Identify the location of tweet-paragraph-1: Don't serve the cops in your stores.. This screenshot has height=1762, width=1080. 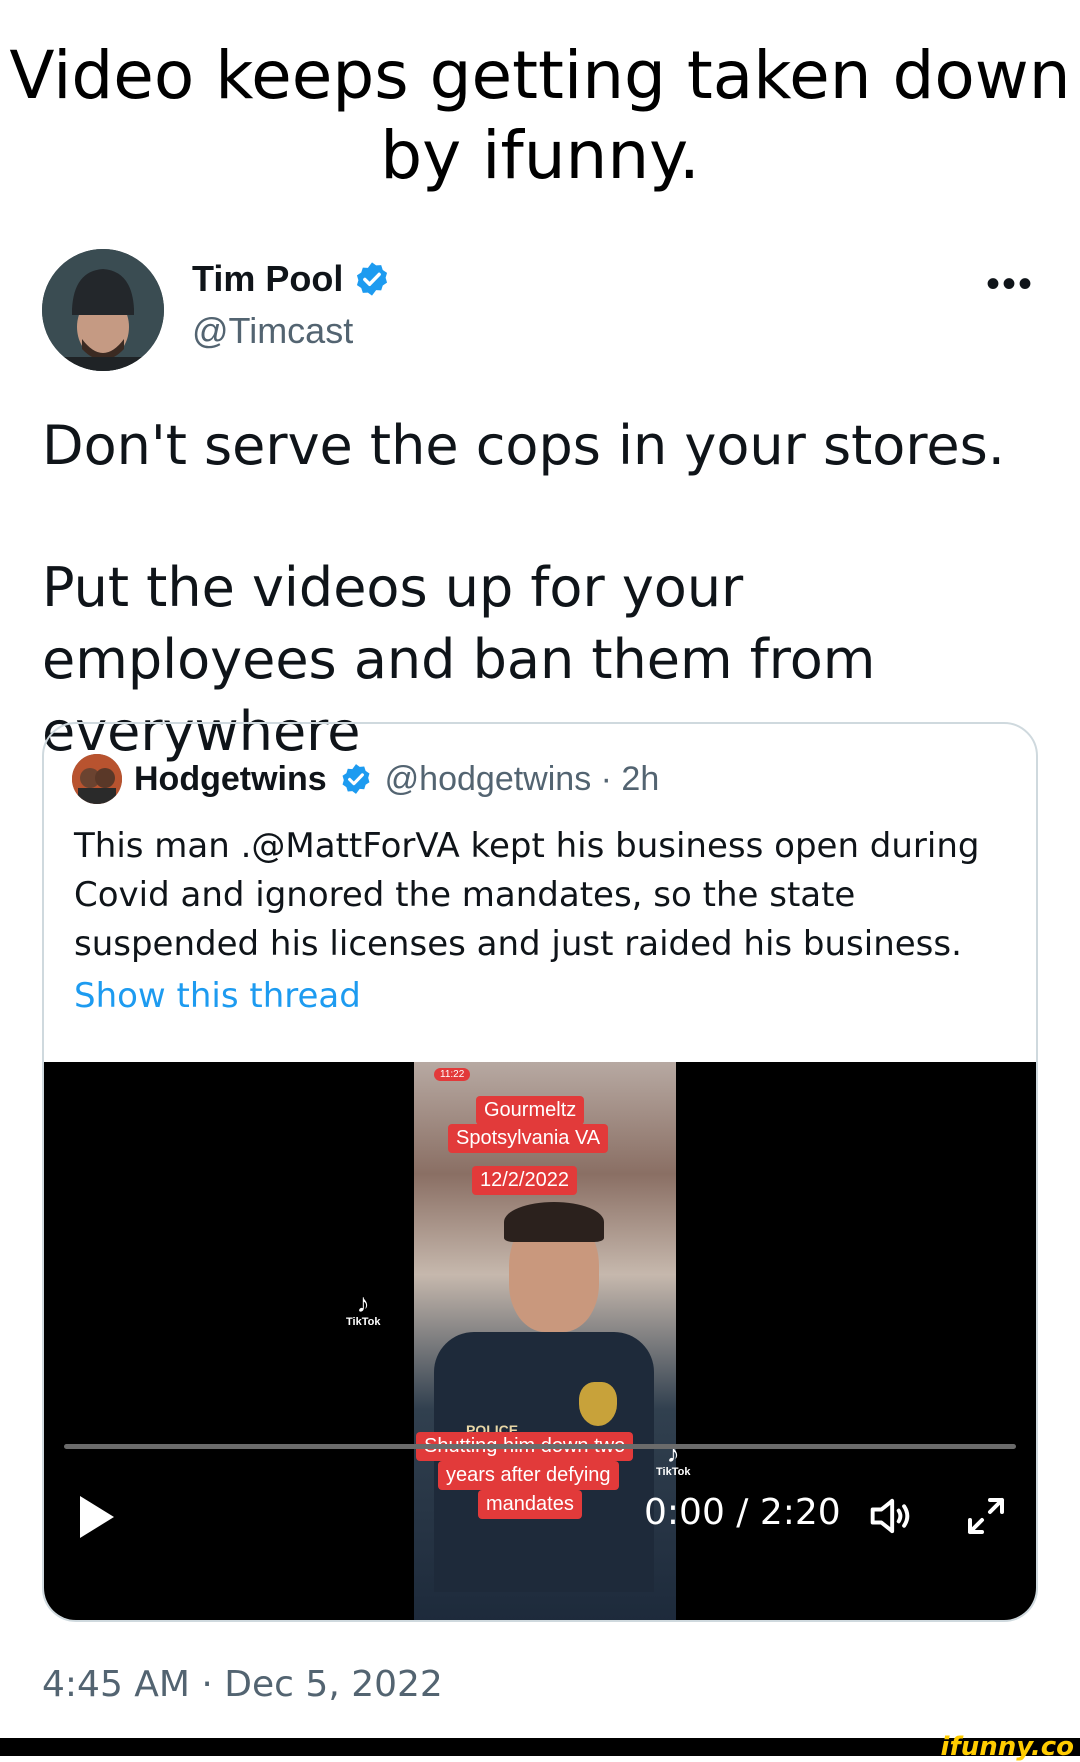
(523, 445).